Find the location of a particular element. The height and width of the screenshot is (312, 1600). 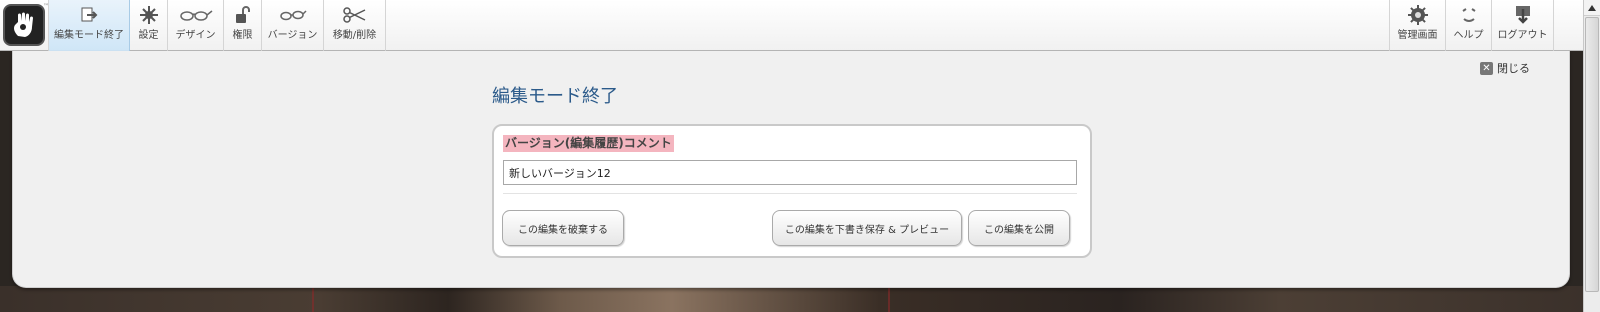

toolbar-exit-edit-mode: 編集モード終了 is located at coordinates (89, 25).